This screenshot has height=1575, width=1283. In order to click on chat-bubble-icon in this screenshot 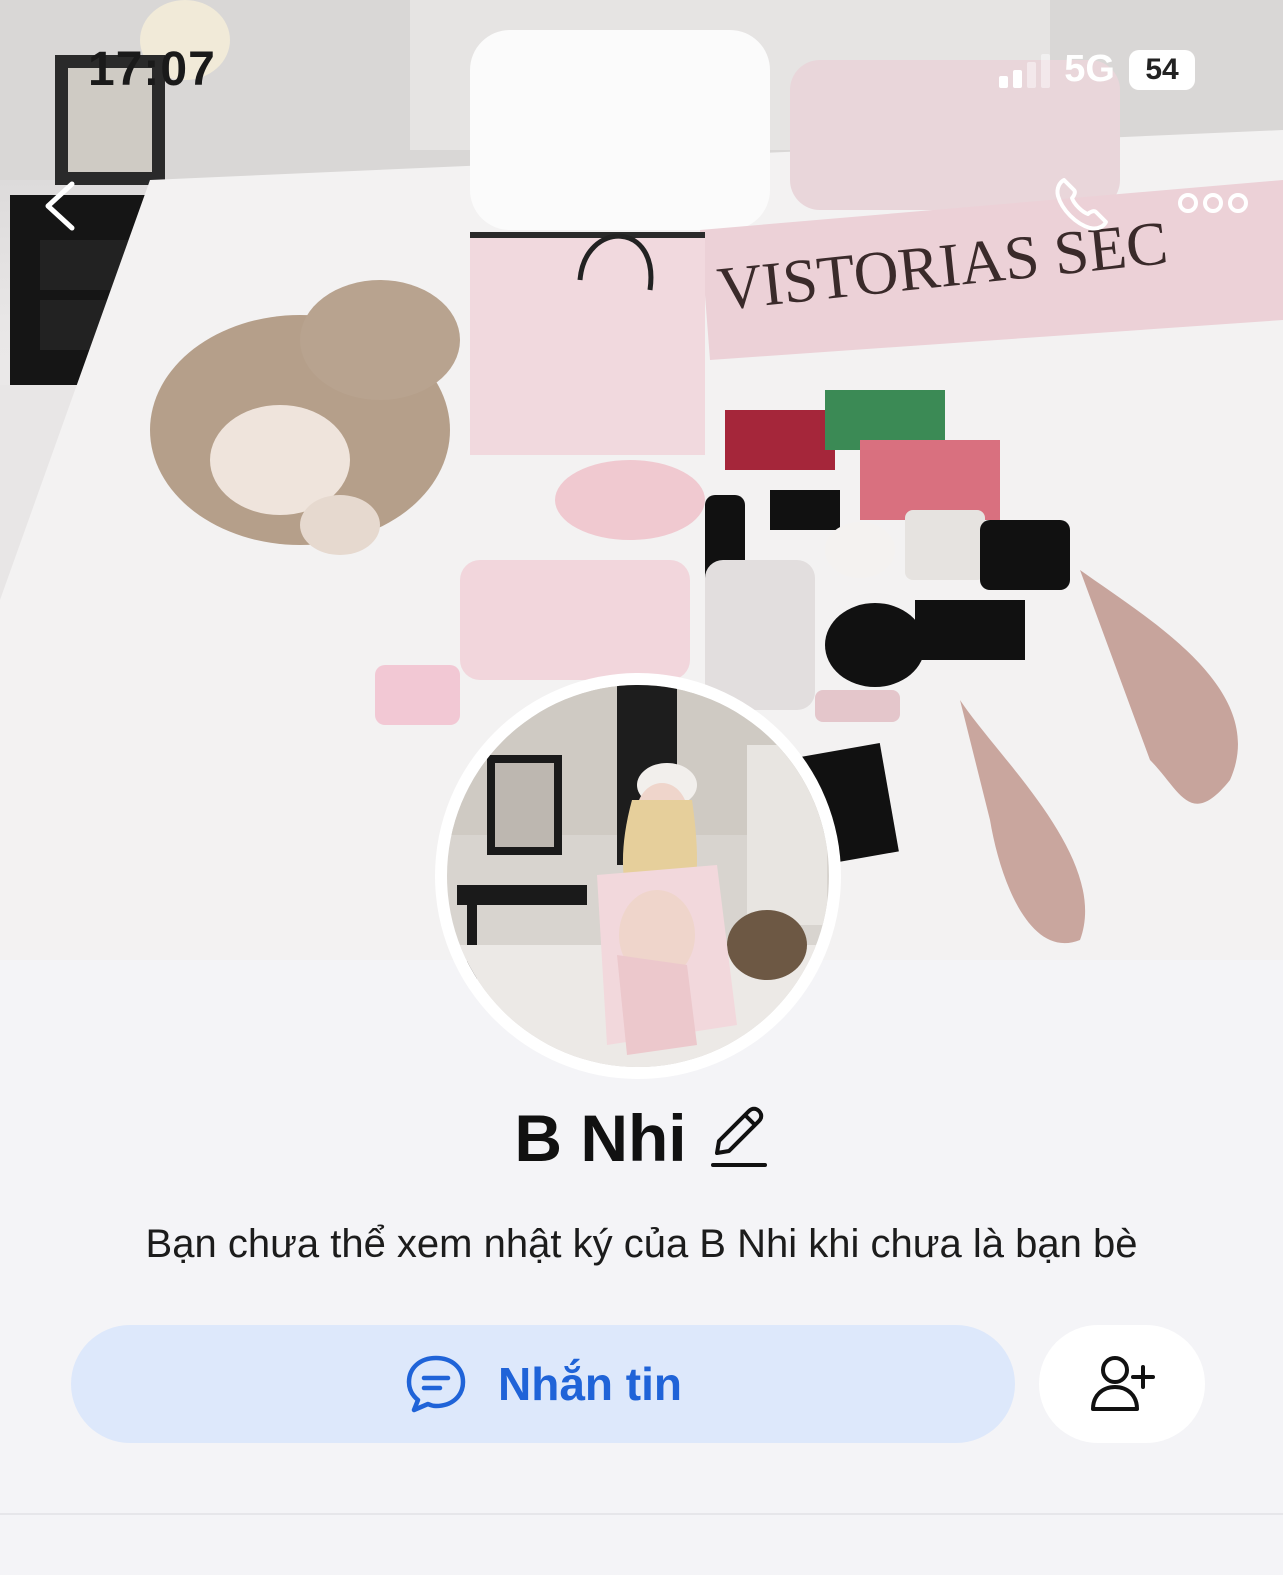, I will do `click(436, 1384)`.